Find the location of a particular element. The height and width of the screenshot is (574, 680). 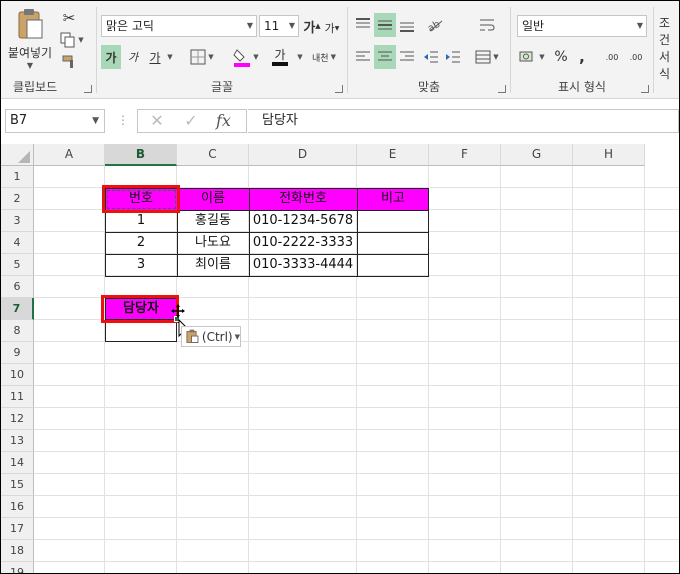

decrease-decimal-label: .00 is located at coordinates (636, 57).